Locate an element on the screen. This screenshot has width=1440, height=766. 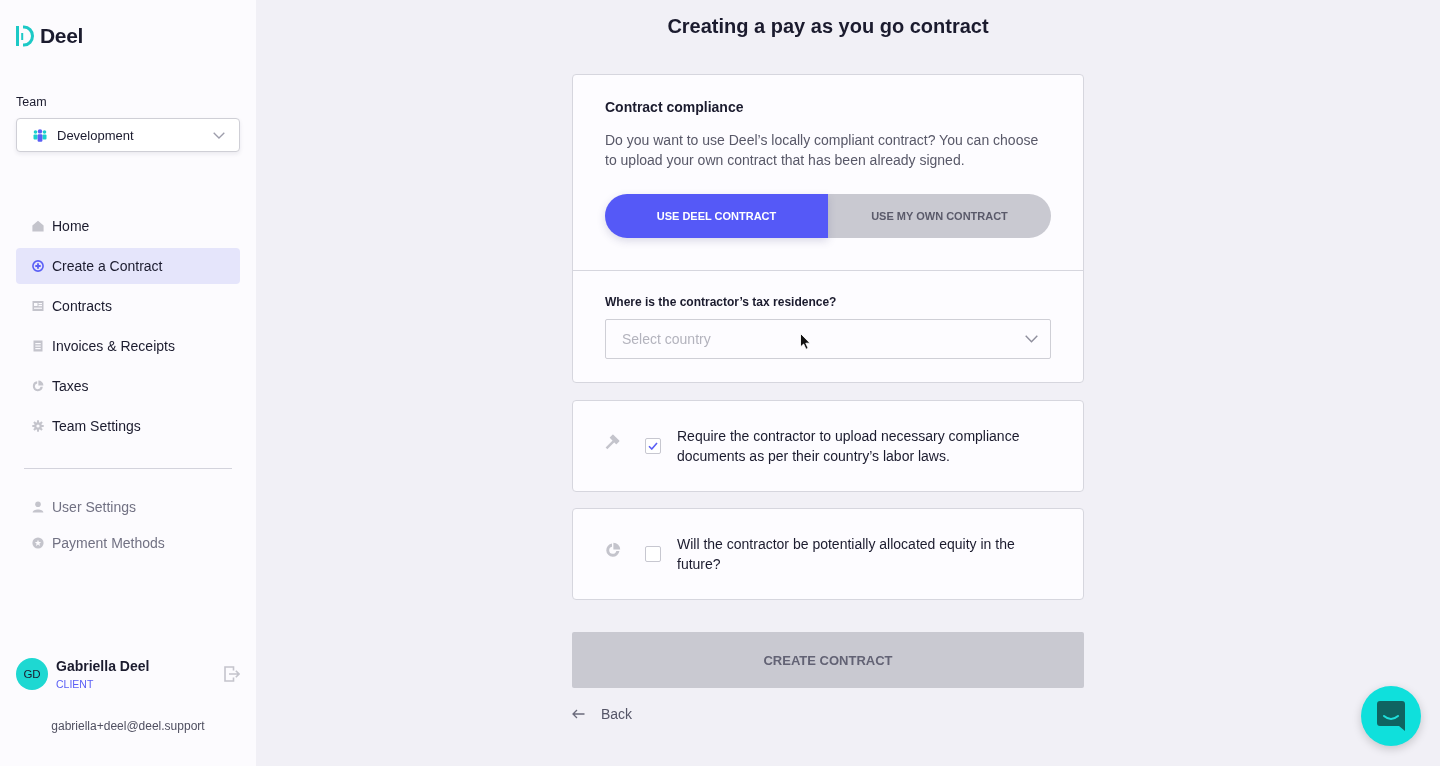
nav-item: Home is located at coordinates (128, 226).